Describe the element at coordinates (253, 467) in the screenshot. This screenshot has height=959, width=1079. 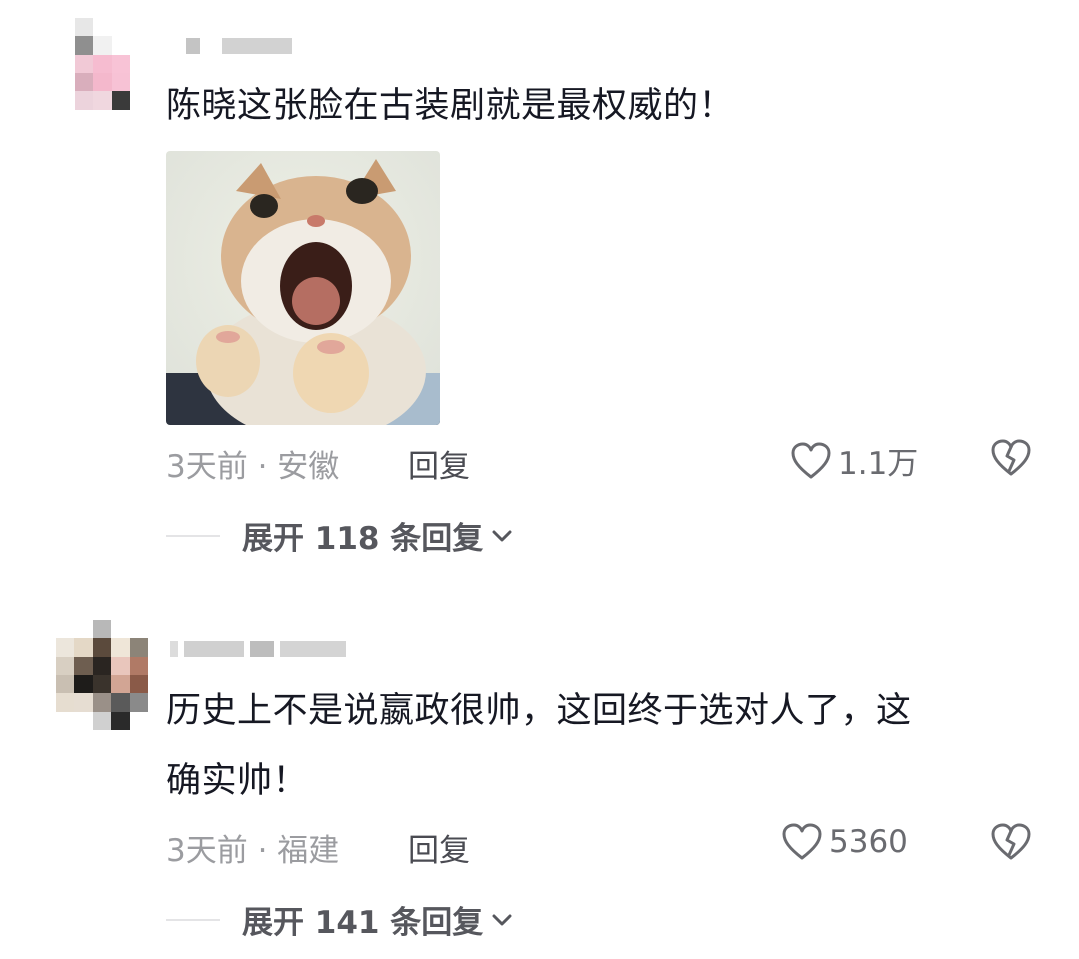
I see `comment-meta: 3天前 · 安徽` at that location.